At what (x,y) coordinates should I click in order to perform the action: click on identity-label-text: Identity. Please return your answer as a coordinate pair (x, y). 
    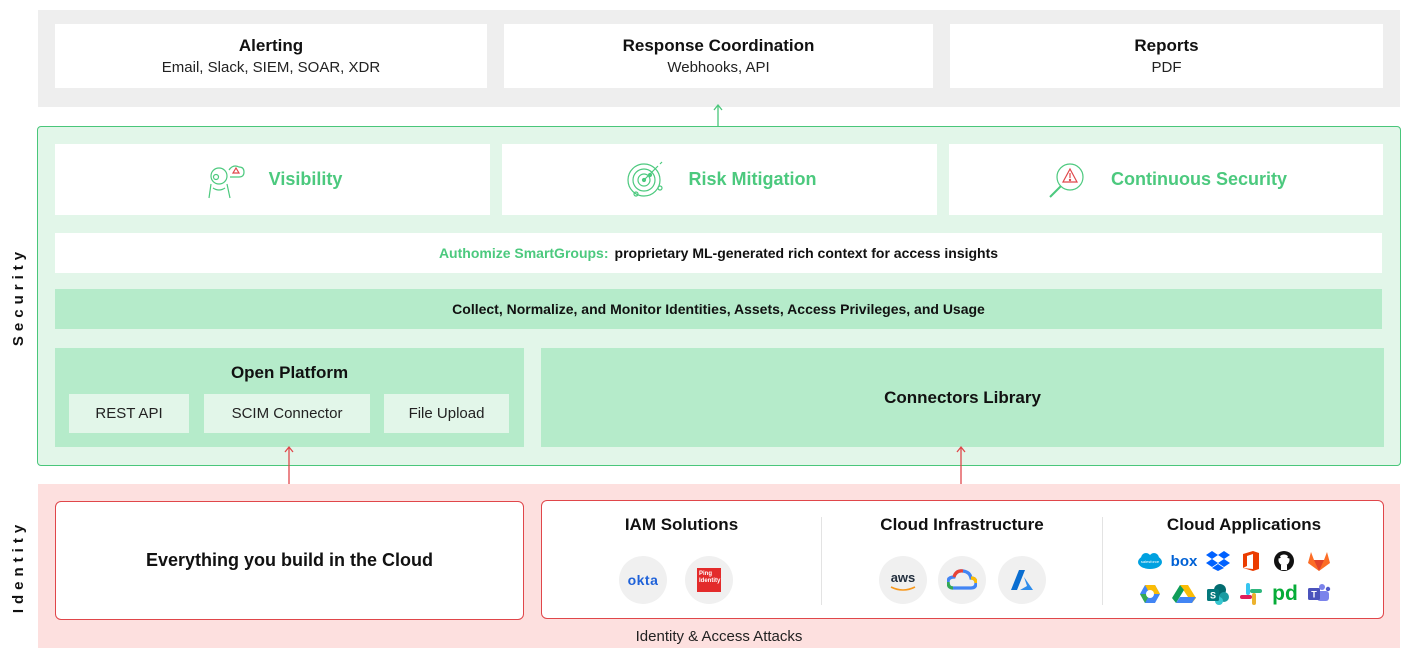
    Looking at the image, I should click on (19, 566).